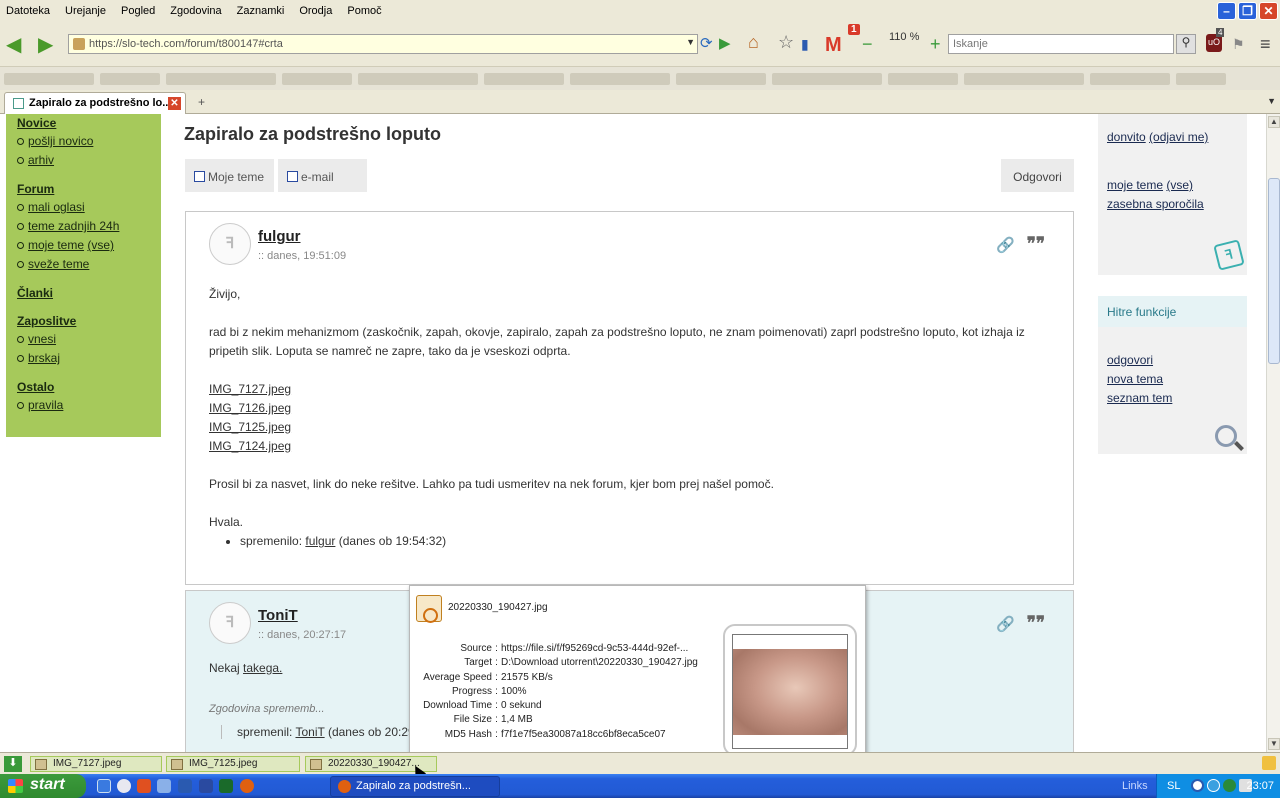 Image resolution: width=1280 pixels, height=798 pixels. Describe the element at coordinates (364, 11) in the screenshot. I see `menu-help: Pomoč` at that location.